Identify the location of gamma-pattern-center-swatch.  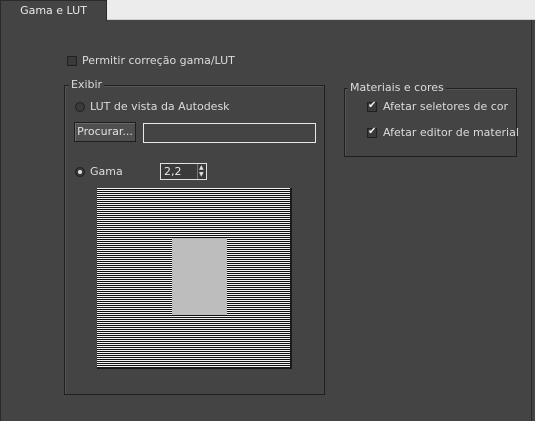
(199, 276).